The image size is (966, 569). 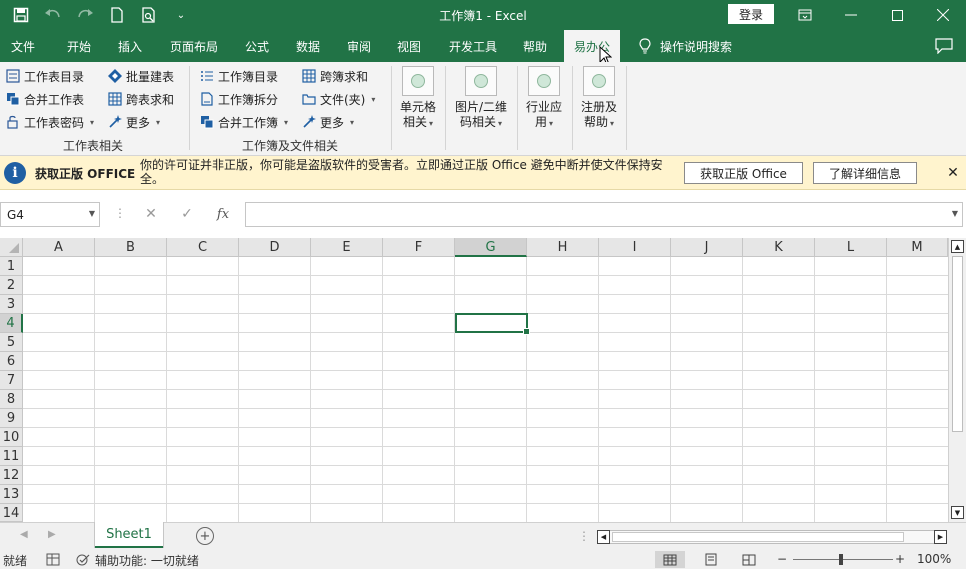 I want to click on cross-sheet-sum-button: 跨表求和, so click(x=141, y=99).